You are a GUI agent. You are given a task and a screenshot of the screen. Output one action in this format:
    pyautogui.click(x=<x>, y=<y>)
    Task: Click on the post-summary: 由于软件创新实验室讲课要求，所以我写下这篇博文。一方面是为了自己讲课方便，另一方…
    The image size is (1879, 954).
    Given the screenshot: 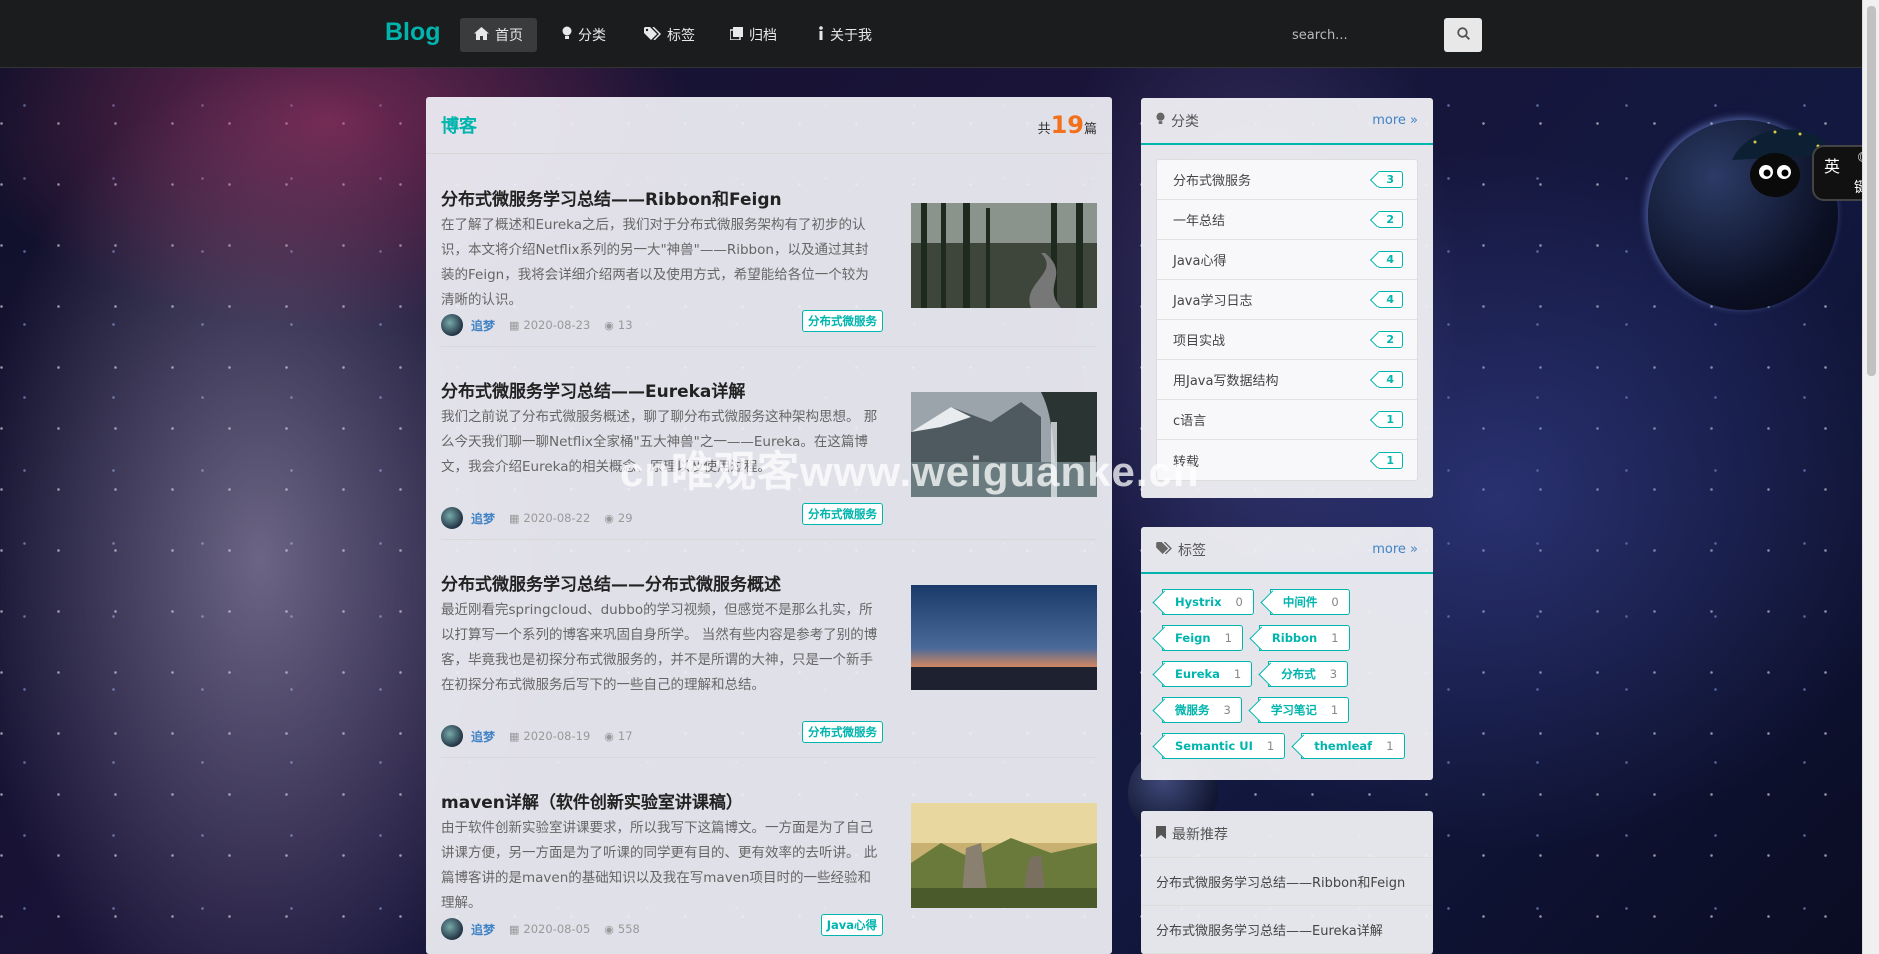 What is the action you would take?
    pyautogui.click(x=659, y=865)
    